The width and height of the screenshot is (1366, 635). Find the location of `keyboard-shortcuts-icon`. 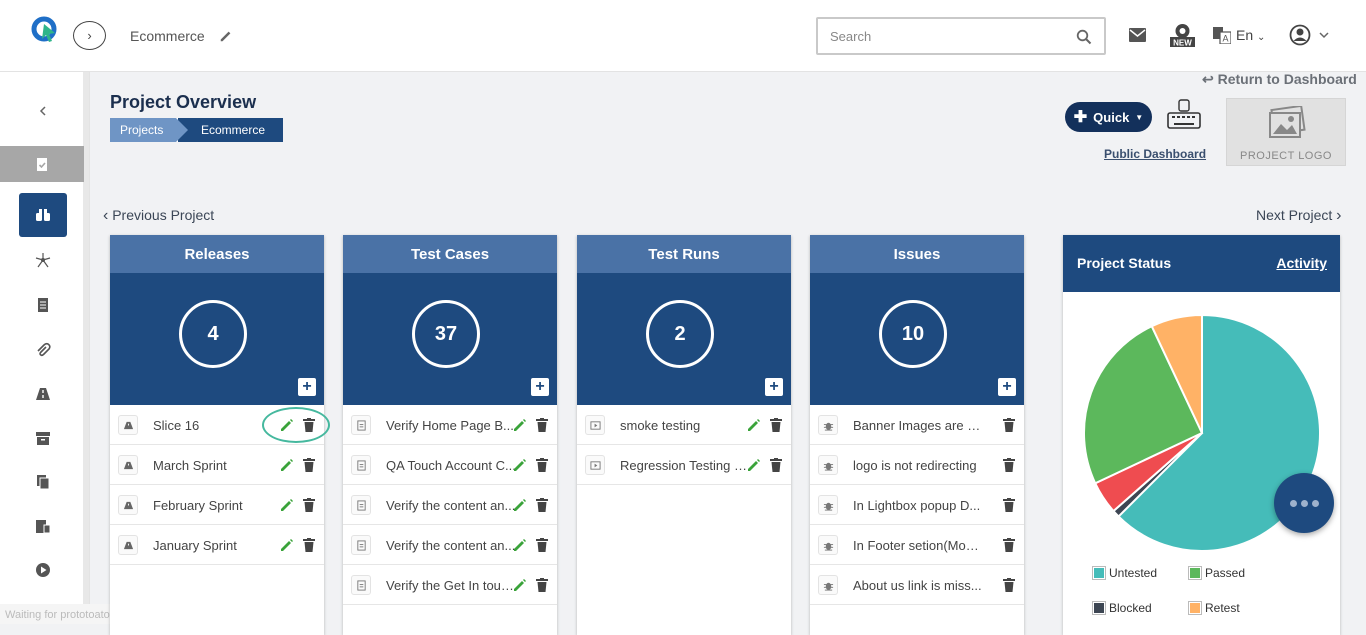

keyboard-shortcuts-icon is located at coordinates (1184, 115).